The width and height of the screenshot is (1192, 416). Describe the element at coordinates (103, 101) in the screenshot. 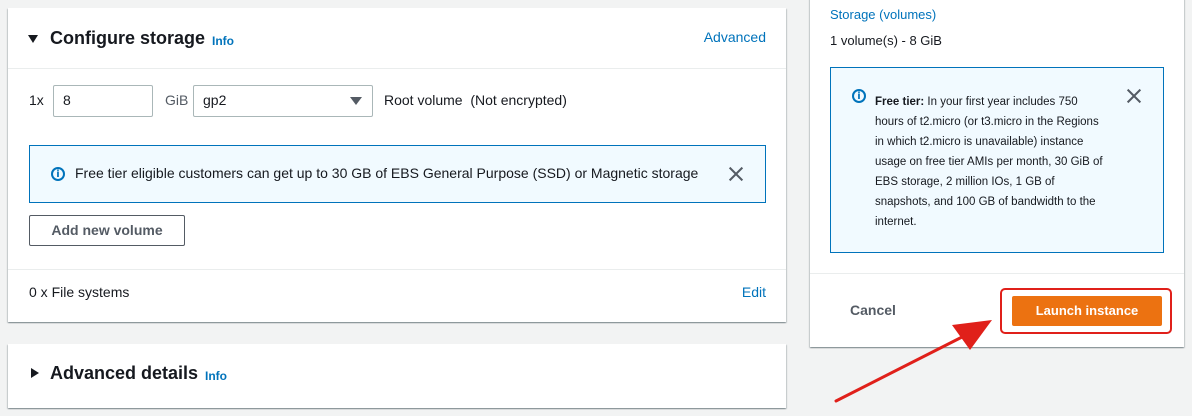

I see `volume-size-input: 8` at that location.